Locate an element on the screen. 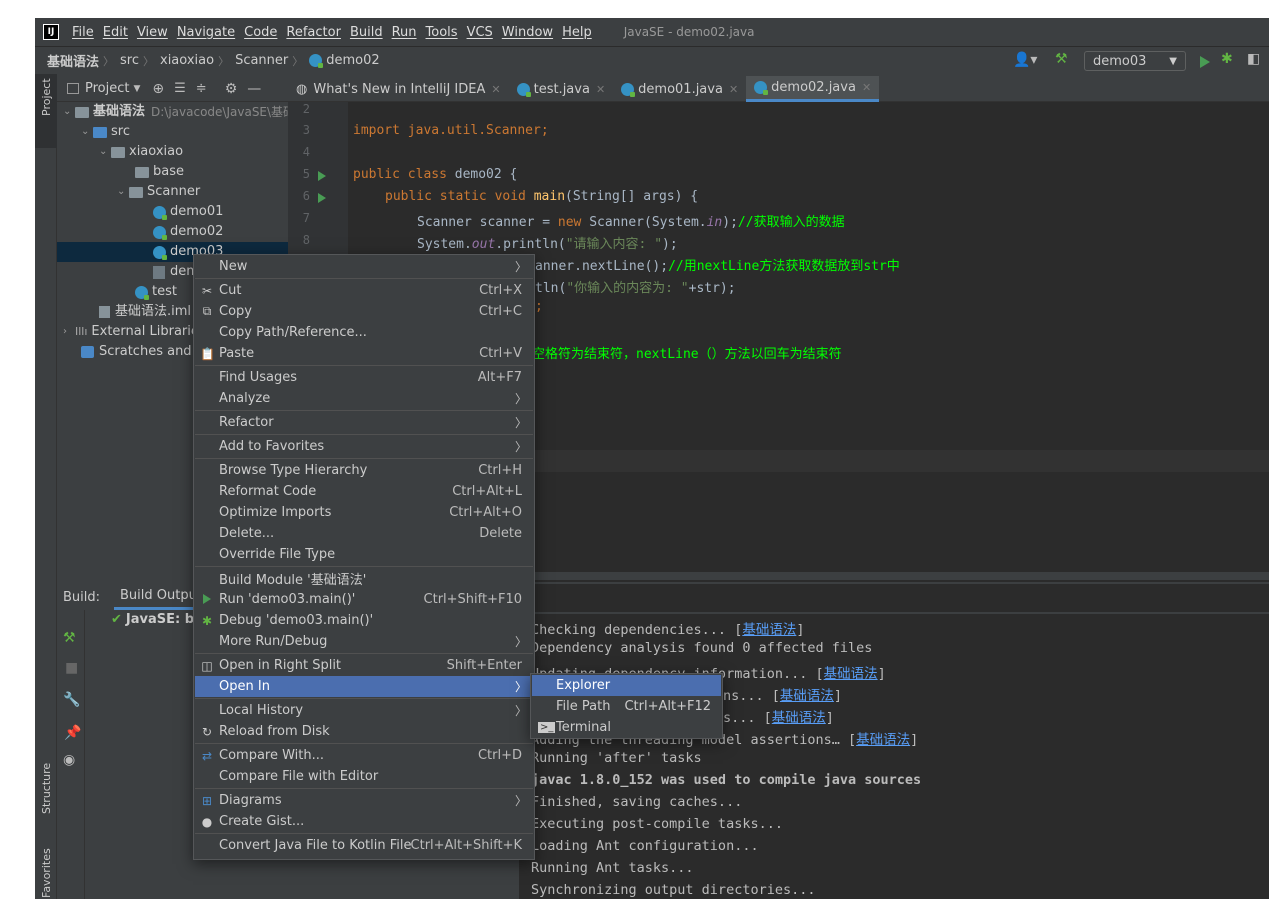  menu-navigate: Navigate is located at coordinates (207, 32).